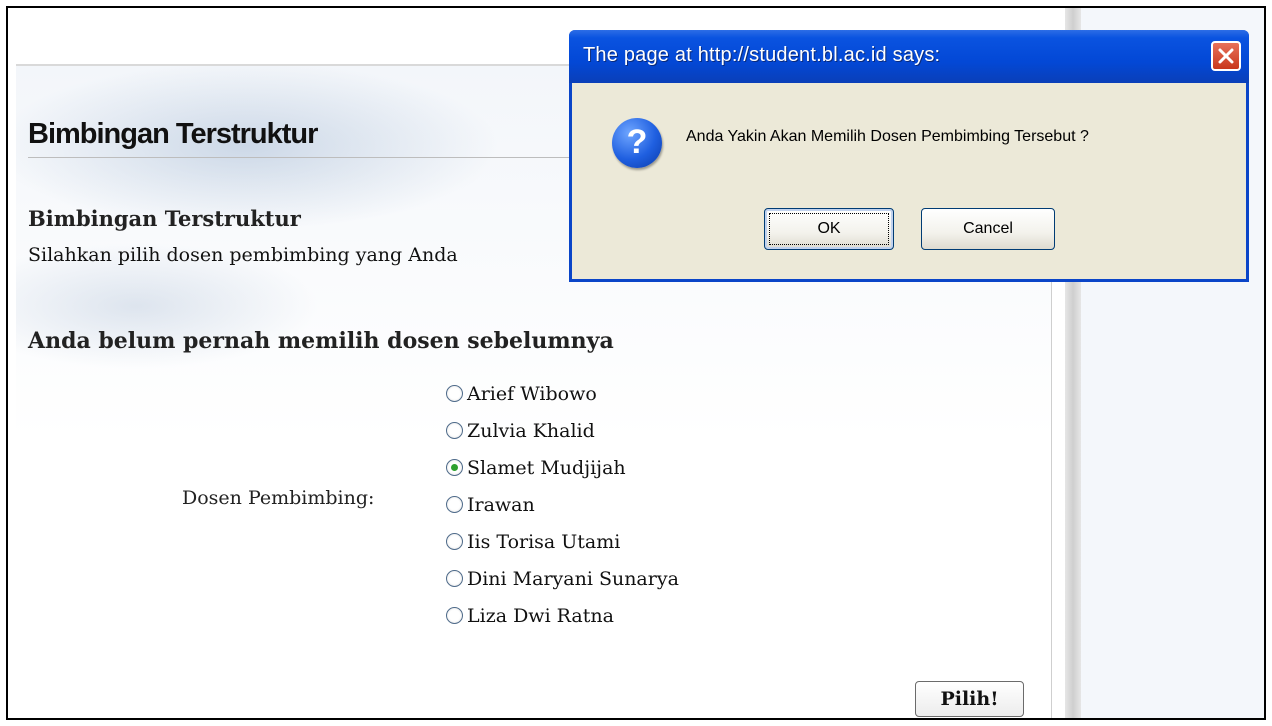 The height and width of the screenshot is (726, 1272). I want to click on radio-option-label: Dini Maryani Sunarya, so click(573, 578).